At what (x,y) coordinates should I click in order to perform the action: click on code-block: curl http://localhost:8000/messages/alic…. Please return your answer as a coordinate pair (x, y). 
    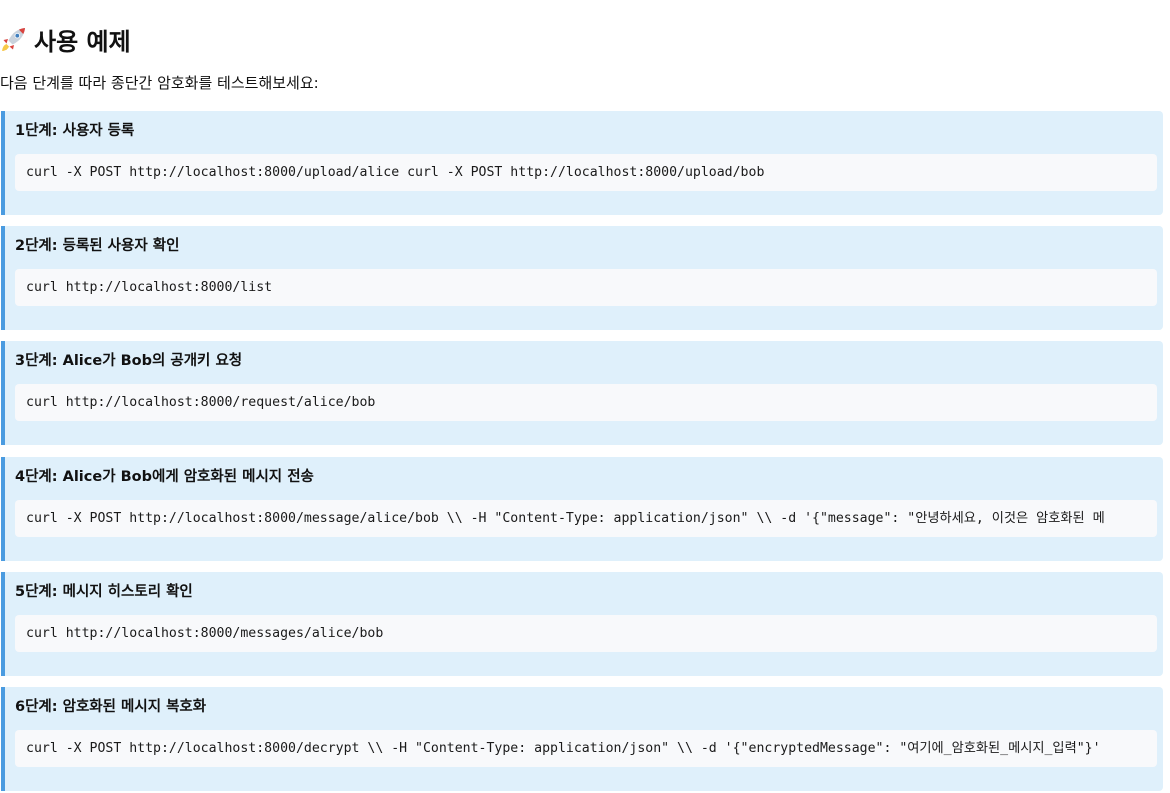
    Looking at the image, I should click on (586, 633).